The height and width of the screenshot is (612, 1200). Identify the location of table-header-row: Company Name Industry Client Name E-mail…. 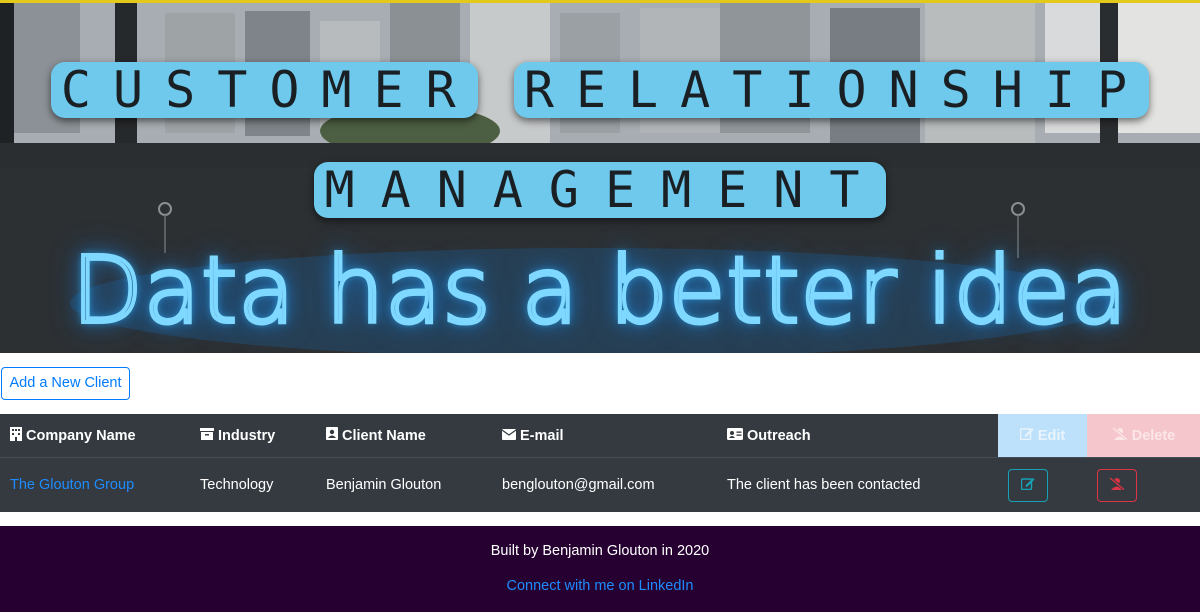
(600, 436).